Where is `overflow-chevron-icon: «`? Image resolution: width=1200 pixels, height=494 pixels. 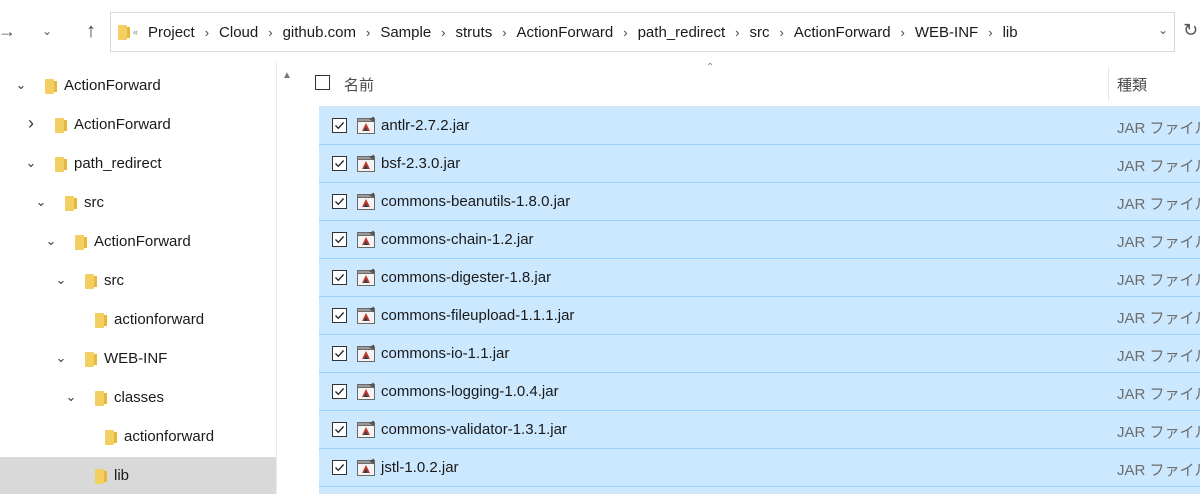
overflow-chevron-icon: « is located at coordinates (135, 32).